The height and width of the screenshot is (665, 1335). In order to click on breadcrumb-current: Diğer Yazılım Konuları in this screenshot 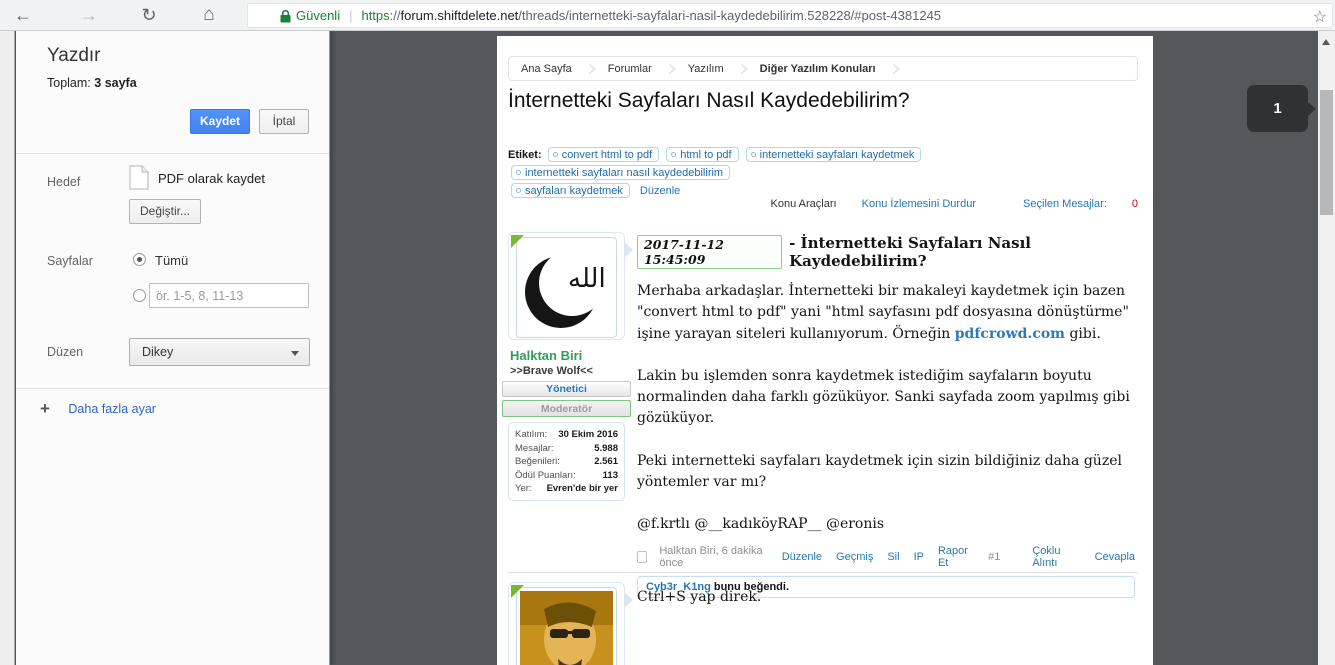, I will do `click(818, 69)`.